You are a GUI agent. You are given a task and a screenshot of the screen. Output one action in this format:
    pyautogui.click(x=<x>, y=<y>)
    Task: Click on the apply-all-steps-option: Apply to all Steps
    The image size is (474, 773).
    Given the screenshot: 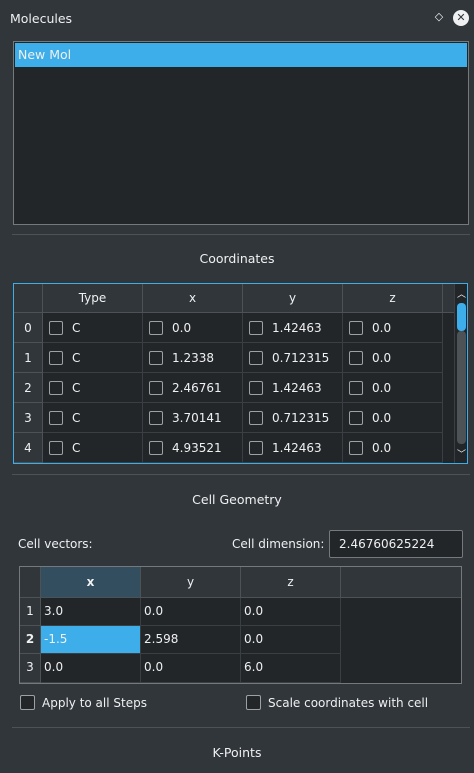 What is the action you would take?
    pyautogui.click(x=83, y=702)
    